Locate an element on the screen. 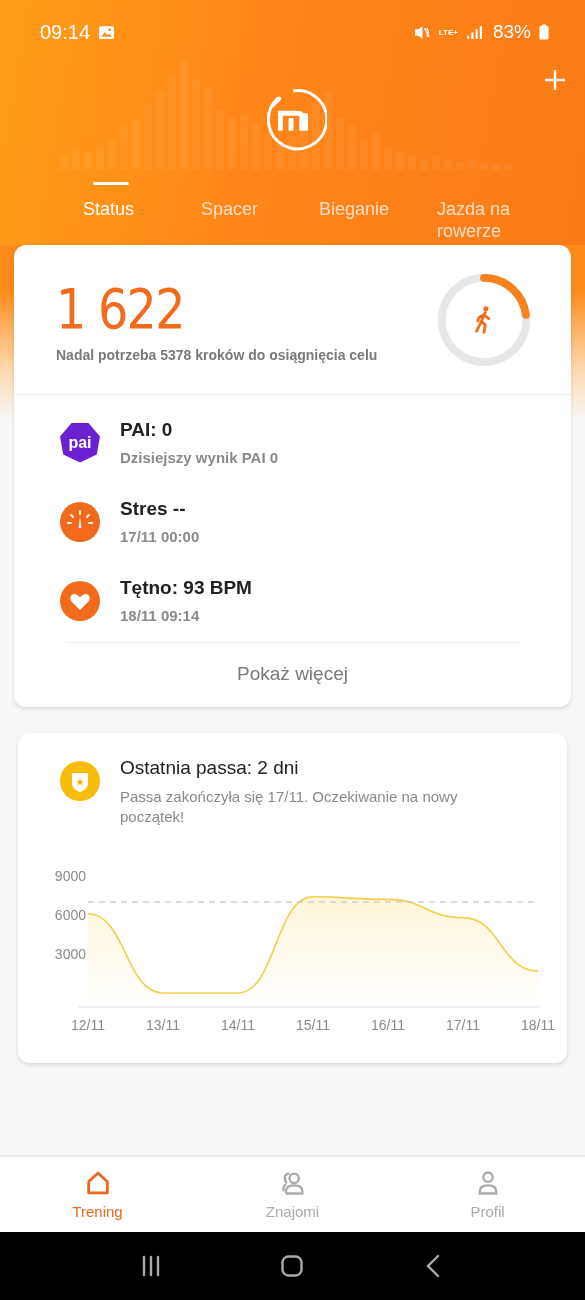 The width and height of the screenshot is (585, 1300). gauge-icon is located at coordinates (80, 521).